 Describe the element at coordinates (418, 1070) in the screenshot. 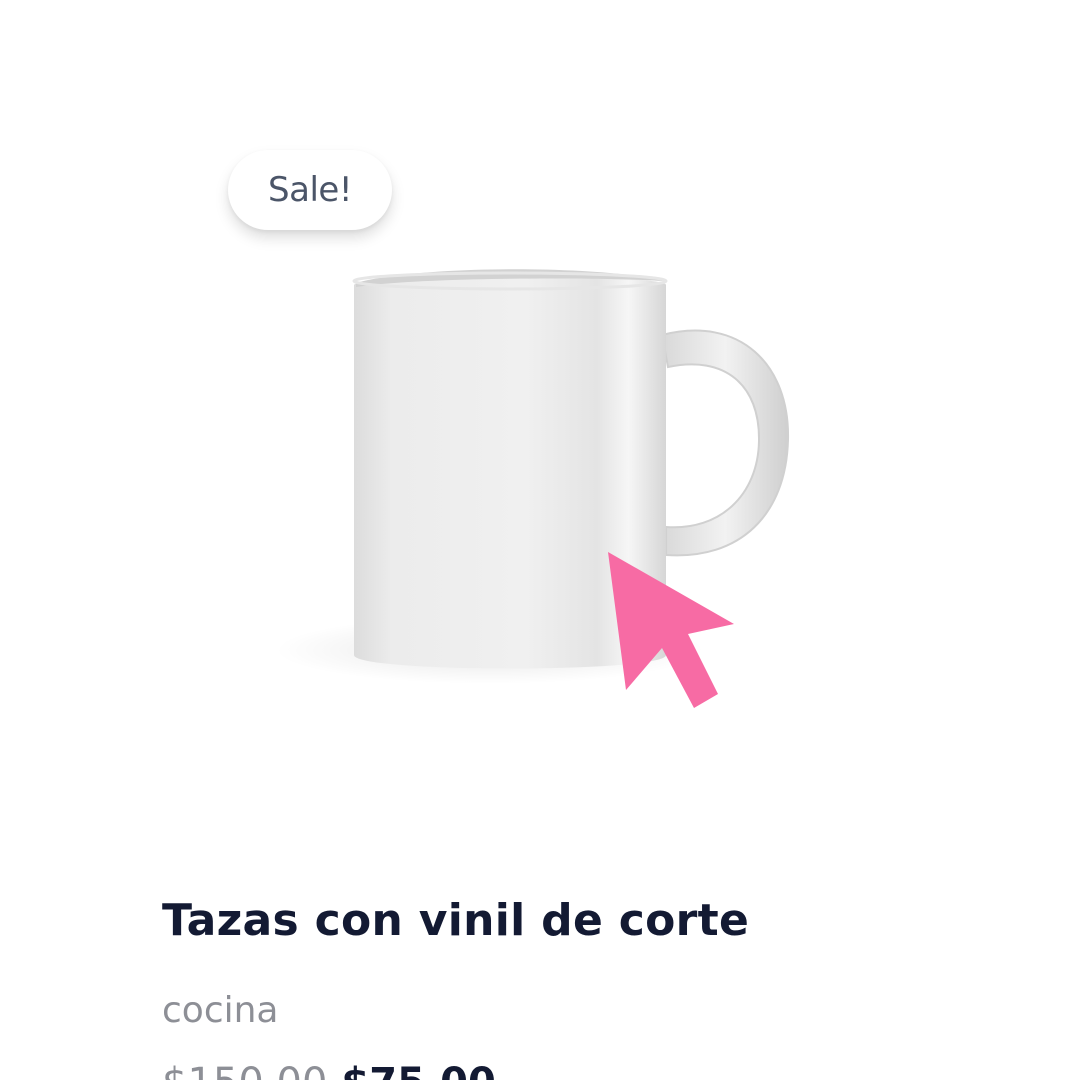

I see `sale-price: $75.00` at that location.